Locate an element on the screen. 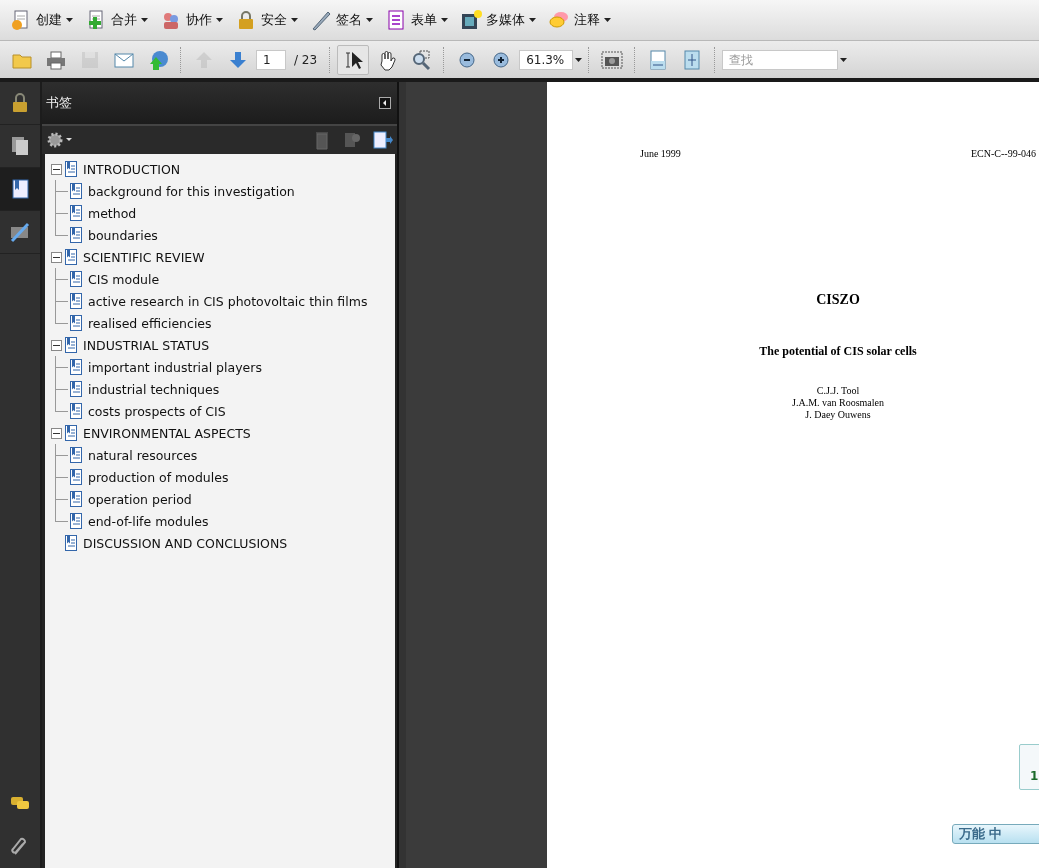  bookmark-item: DISCUSSION AND CONCLUSIONS is located at coordinates (185, 543).